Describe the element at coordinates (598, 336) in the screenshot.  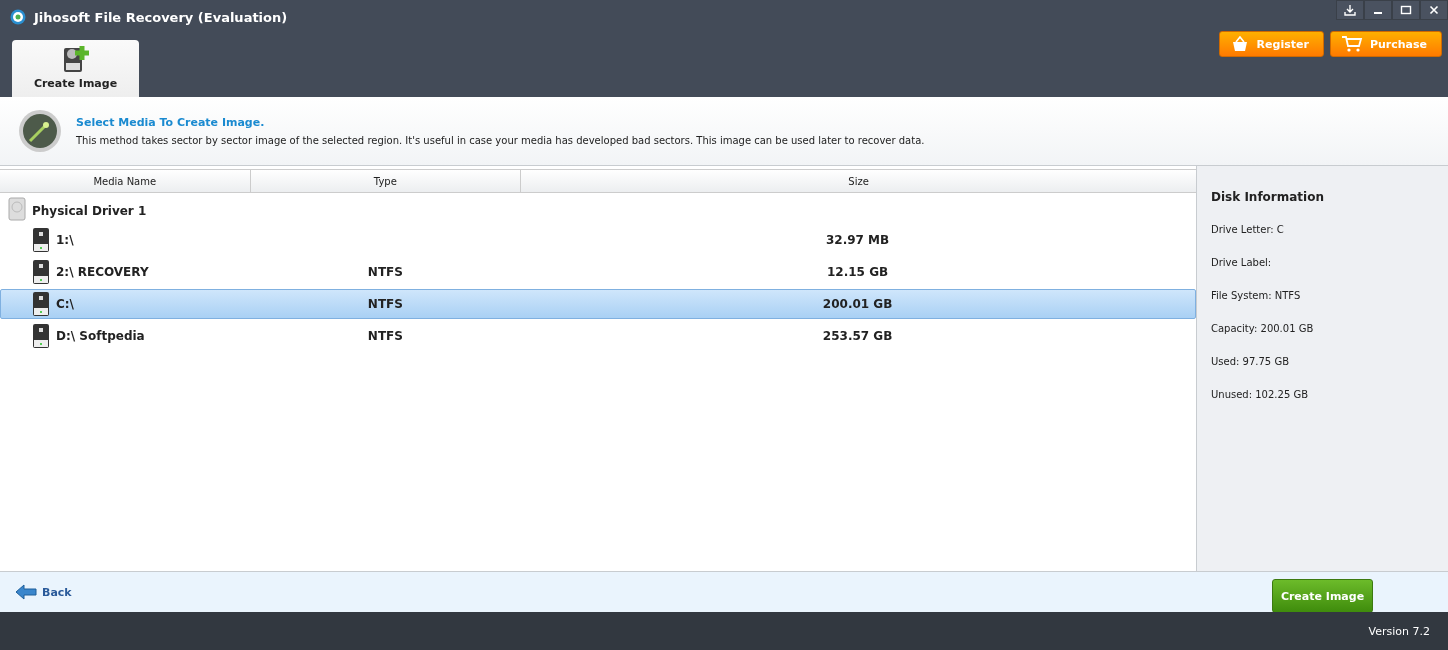
I see `table-row: D:\ Softpedia NTFS 253.57 GB` at that location.